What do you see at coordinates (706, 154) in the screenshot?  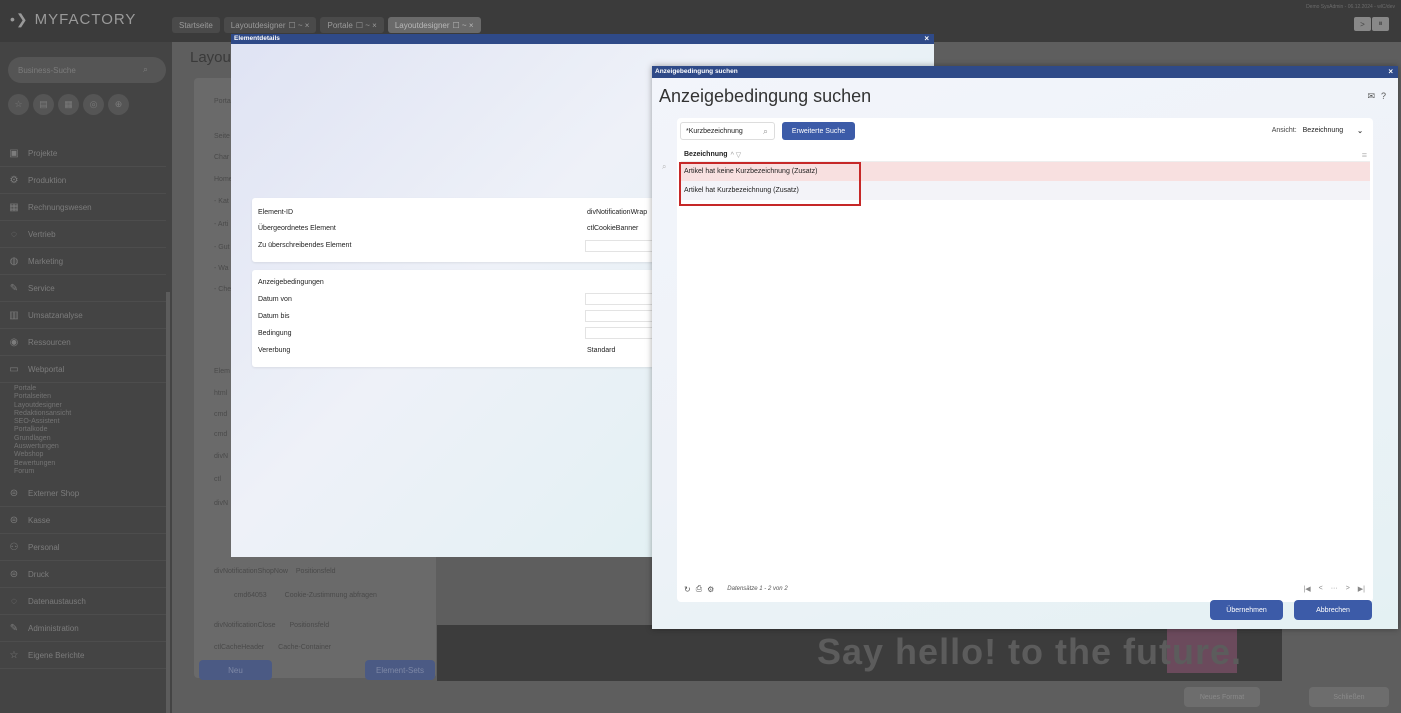 I see `column-header-label: Bezeichnung` at bounding box center [706, 154].